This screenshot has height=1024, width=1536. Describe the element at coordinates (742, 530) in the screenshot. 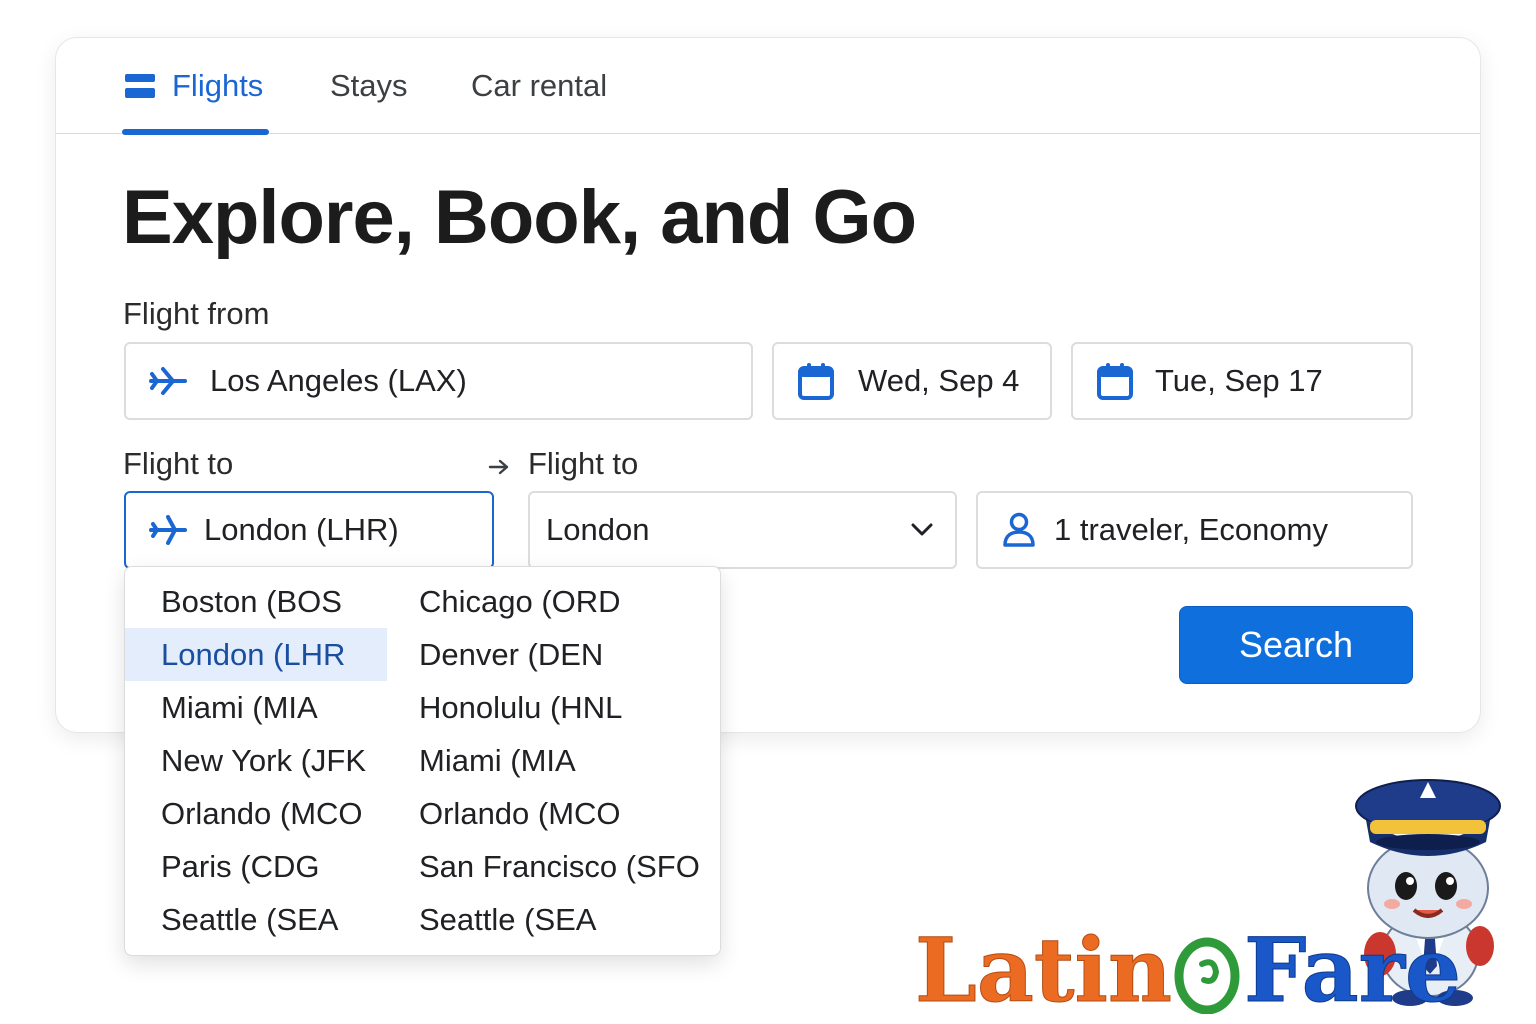

I see `flight-to-select: London` at that location.